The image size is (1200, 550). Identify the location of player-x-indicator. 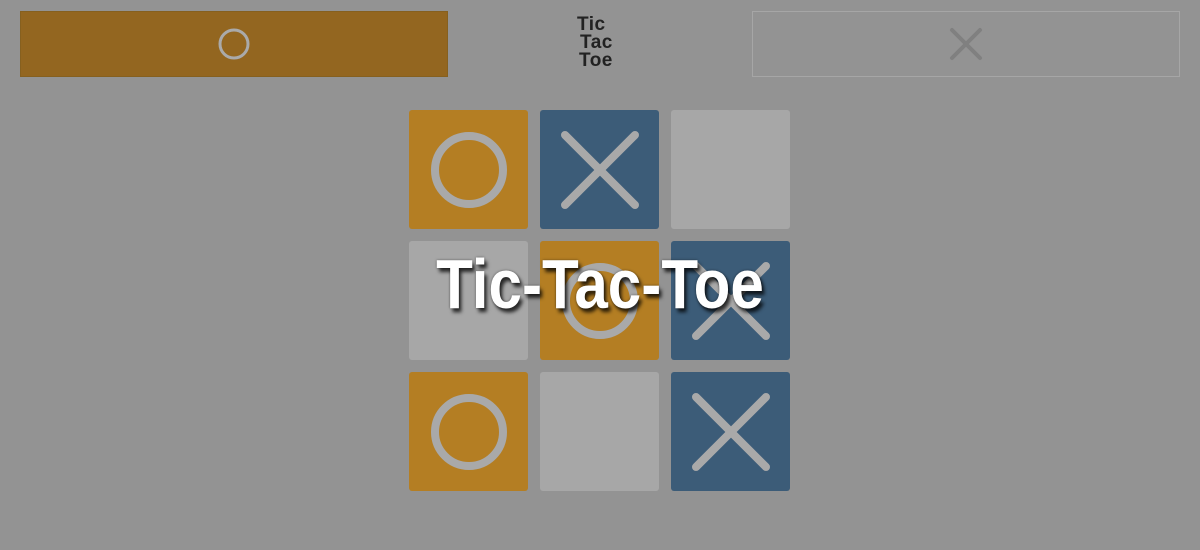
(966, 44).